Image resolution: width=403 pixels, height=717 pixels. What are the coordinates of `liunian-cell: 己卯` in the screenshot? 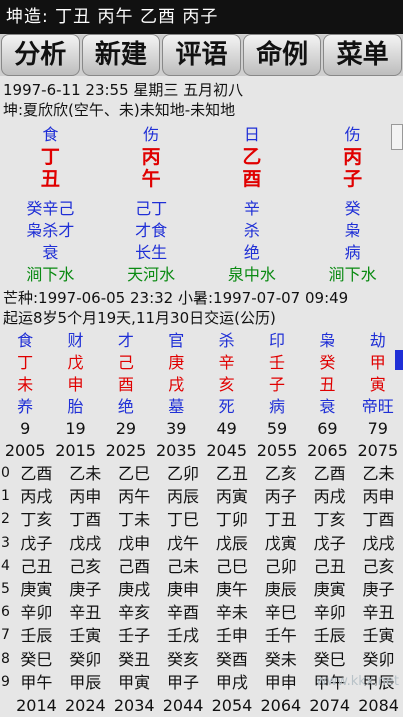 It's located at (280, 566).